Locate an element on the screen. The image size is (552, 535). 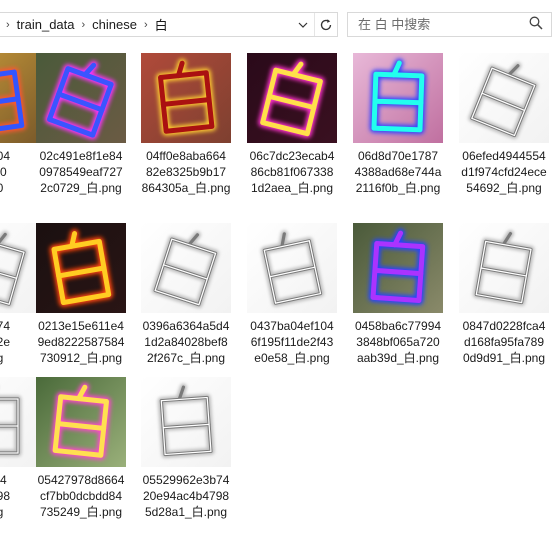
file-name-label: 0213e15e611e4 9ed8222587584 730912_白.png is located at coordinates (81, 342).